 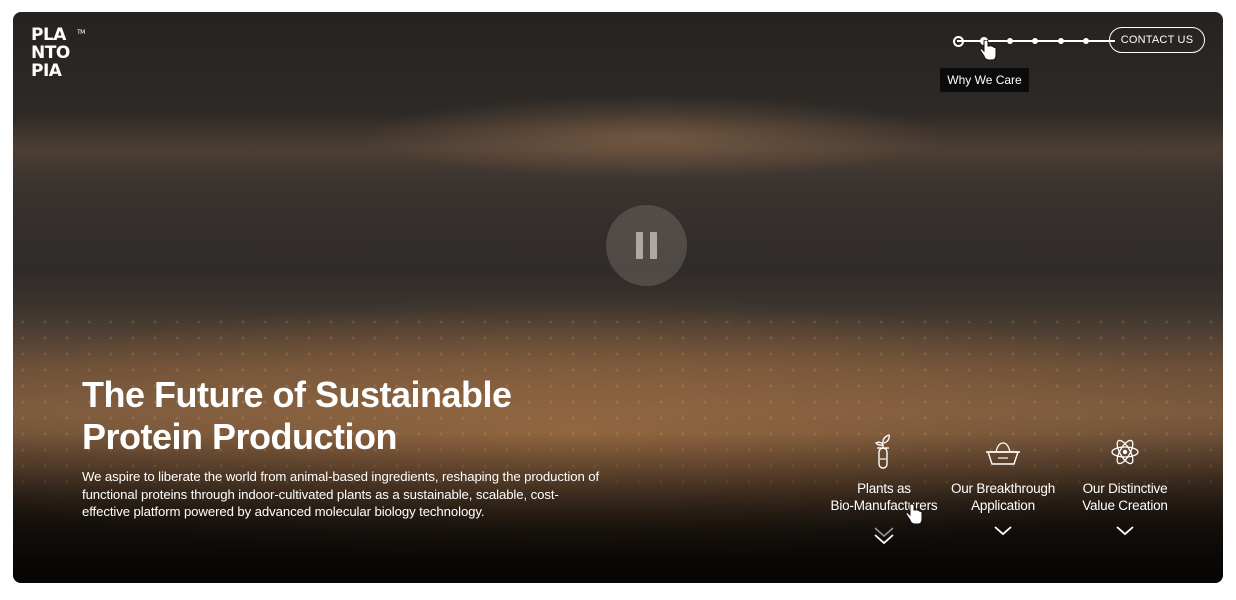 What do you see at coordinates (50, 53) in the screenshot?
I see `logo-line-2: NTO` at bounding box center [50, 53].